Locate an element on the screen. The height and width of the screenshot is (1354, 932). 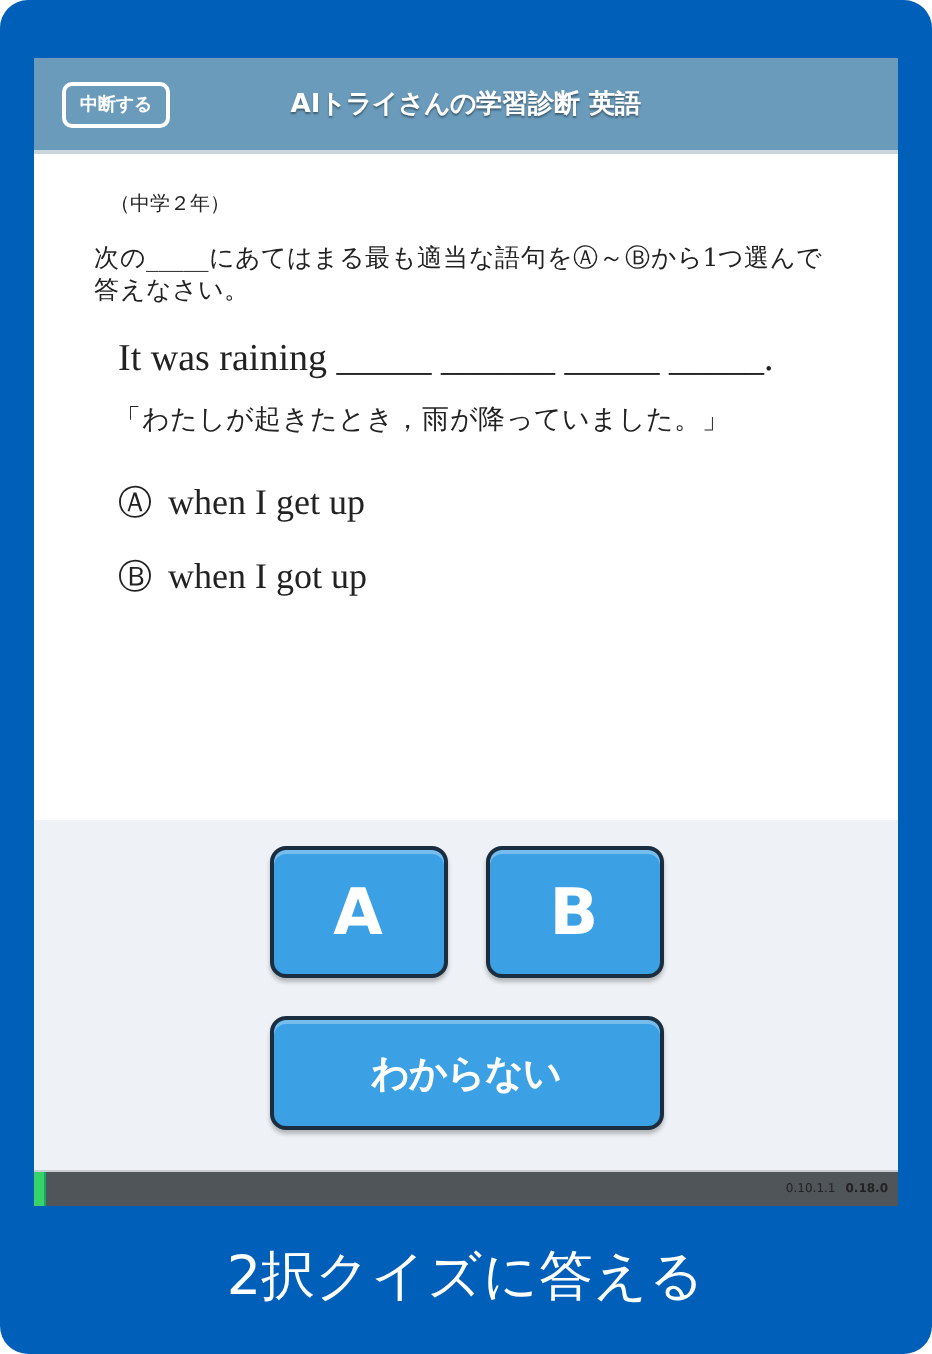
choice-text: when I got up is located at coordinates (267, 577).